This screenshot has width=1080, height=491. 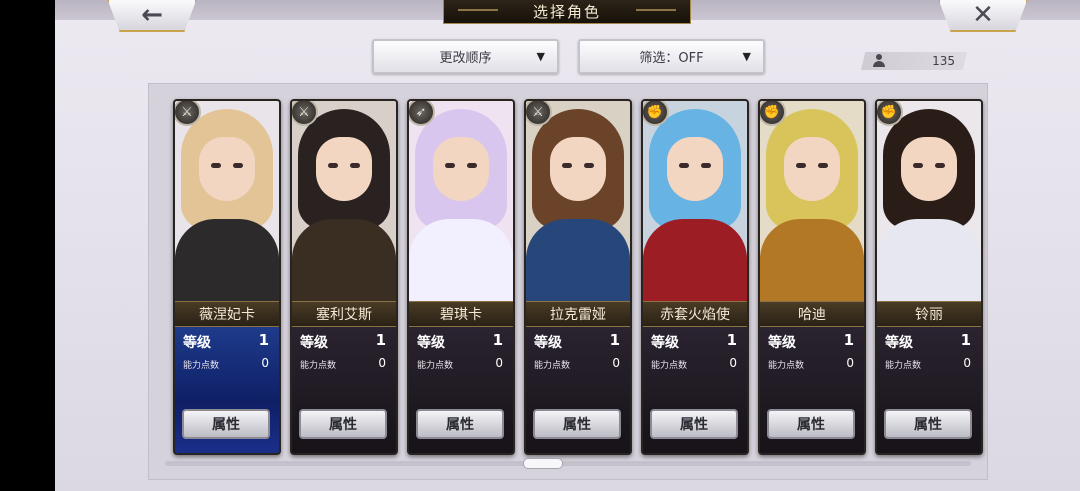 I want to click on close-icon: ✕, so click(x=983, y=15).